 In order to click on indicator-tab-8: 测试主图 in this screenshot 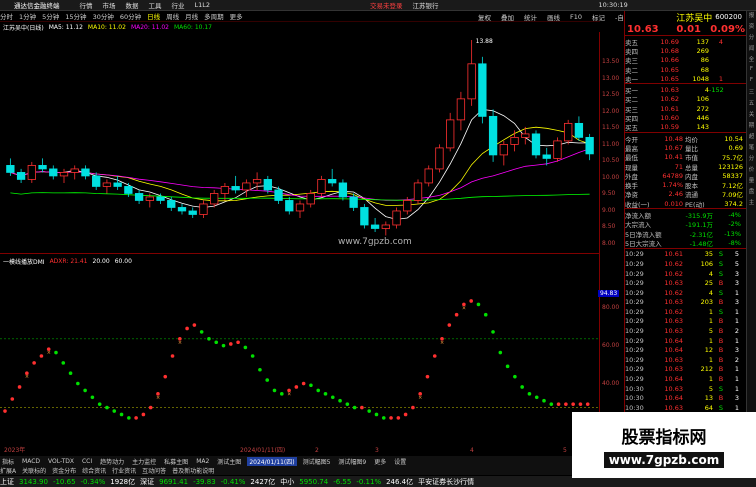, I will do `click(229, 461)`.